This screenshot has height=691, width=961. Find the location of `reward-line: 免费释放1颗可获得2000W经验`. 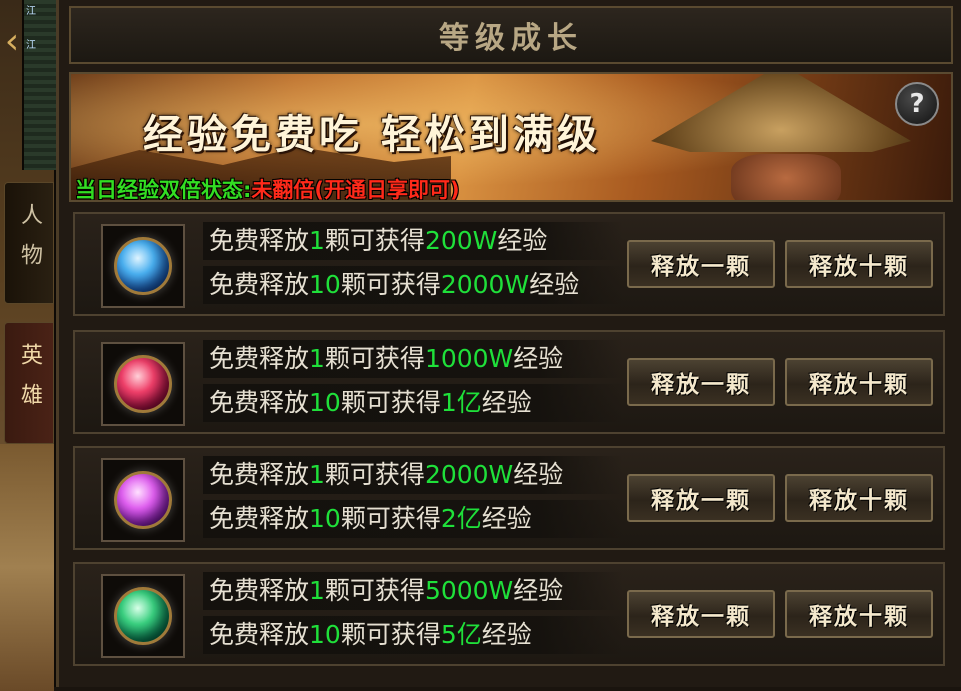

reward-line: 免费释放1颗可获得2000W经验 is located at coordinates (413, 475).